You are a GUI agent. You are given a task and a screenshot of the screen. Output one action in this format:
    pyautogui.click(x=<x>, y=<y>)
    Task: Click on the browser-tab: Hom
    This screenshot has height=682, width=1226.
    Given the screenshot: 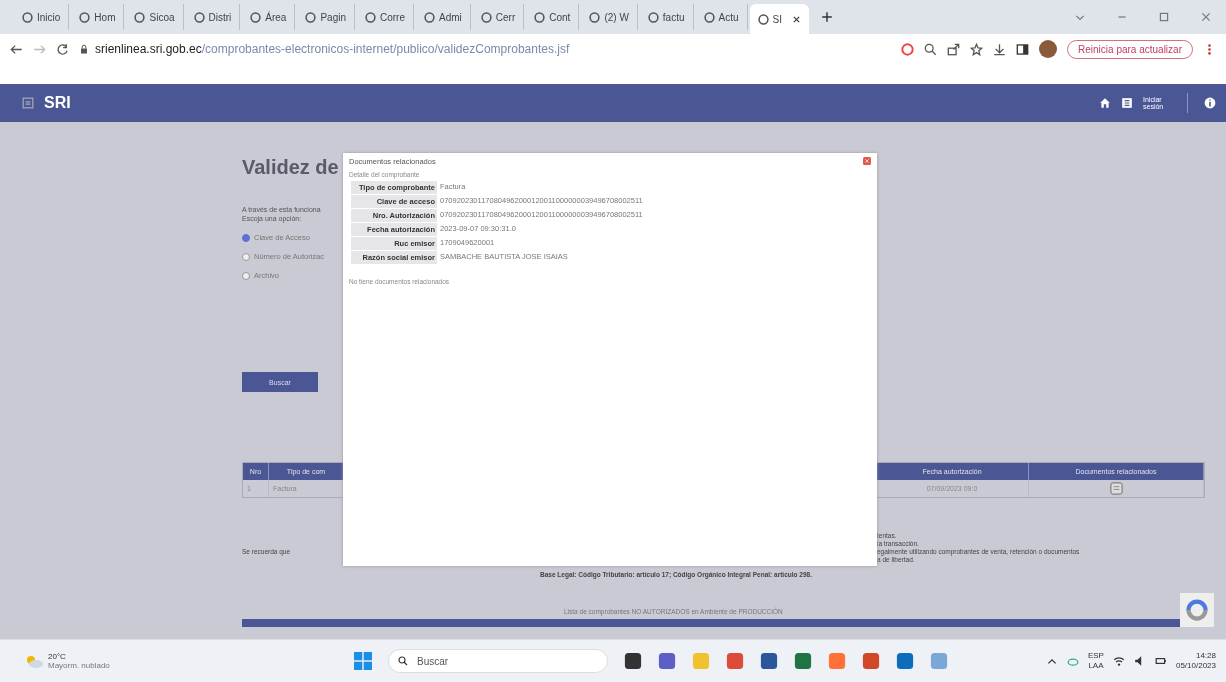 What is the action you would take?
    pyautogui.click(x=98, y=17)
    